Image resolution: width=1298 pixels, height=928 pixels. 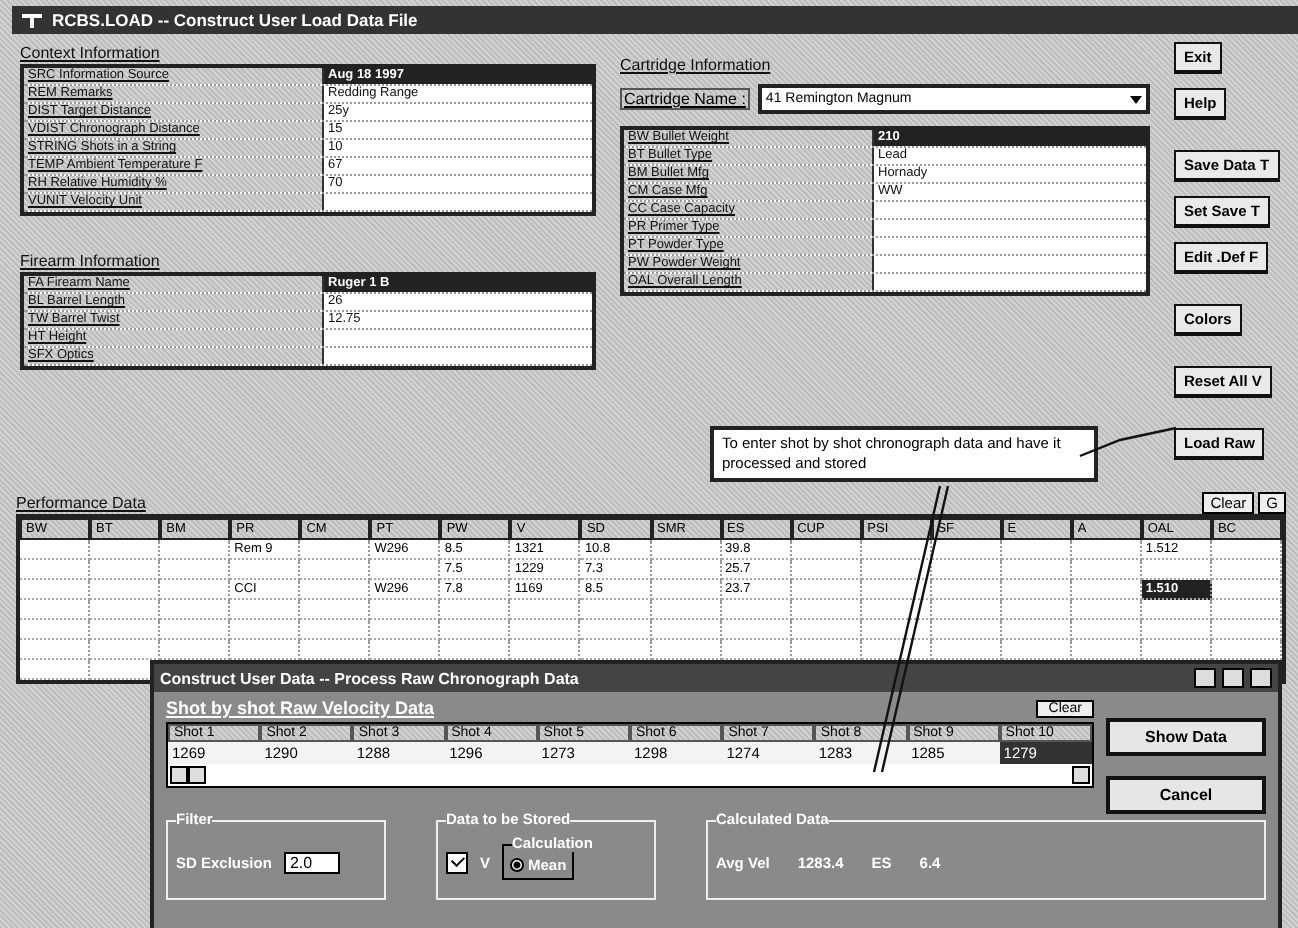 What do you see at coordinates (32, 20) in the screenshot?
I see `app-icon` at bounding box center [32, 20].